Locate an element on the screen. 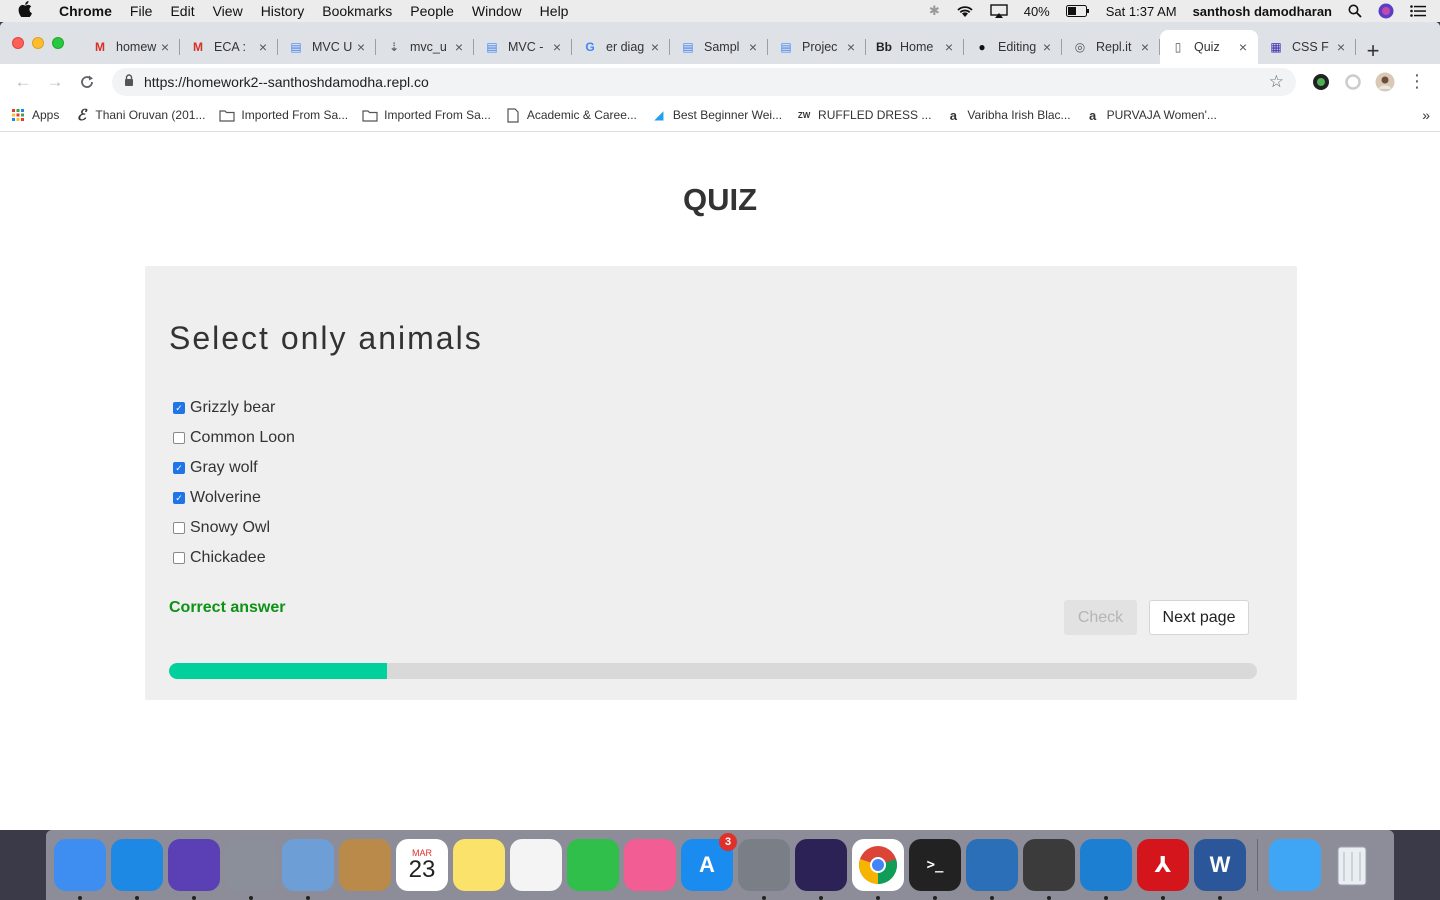  menu-bookmarks: Bookmarks is located at coordinates (357, 11).